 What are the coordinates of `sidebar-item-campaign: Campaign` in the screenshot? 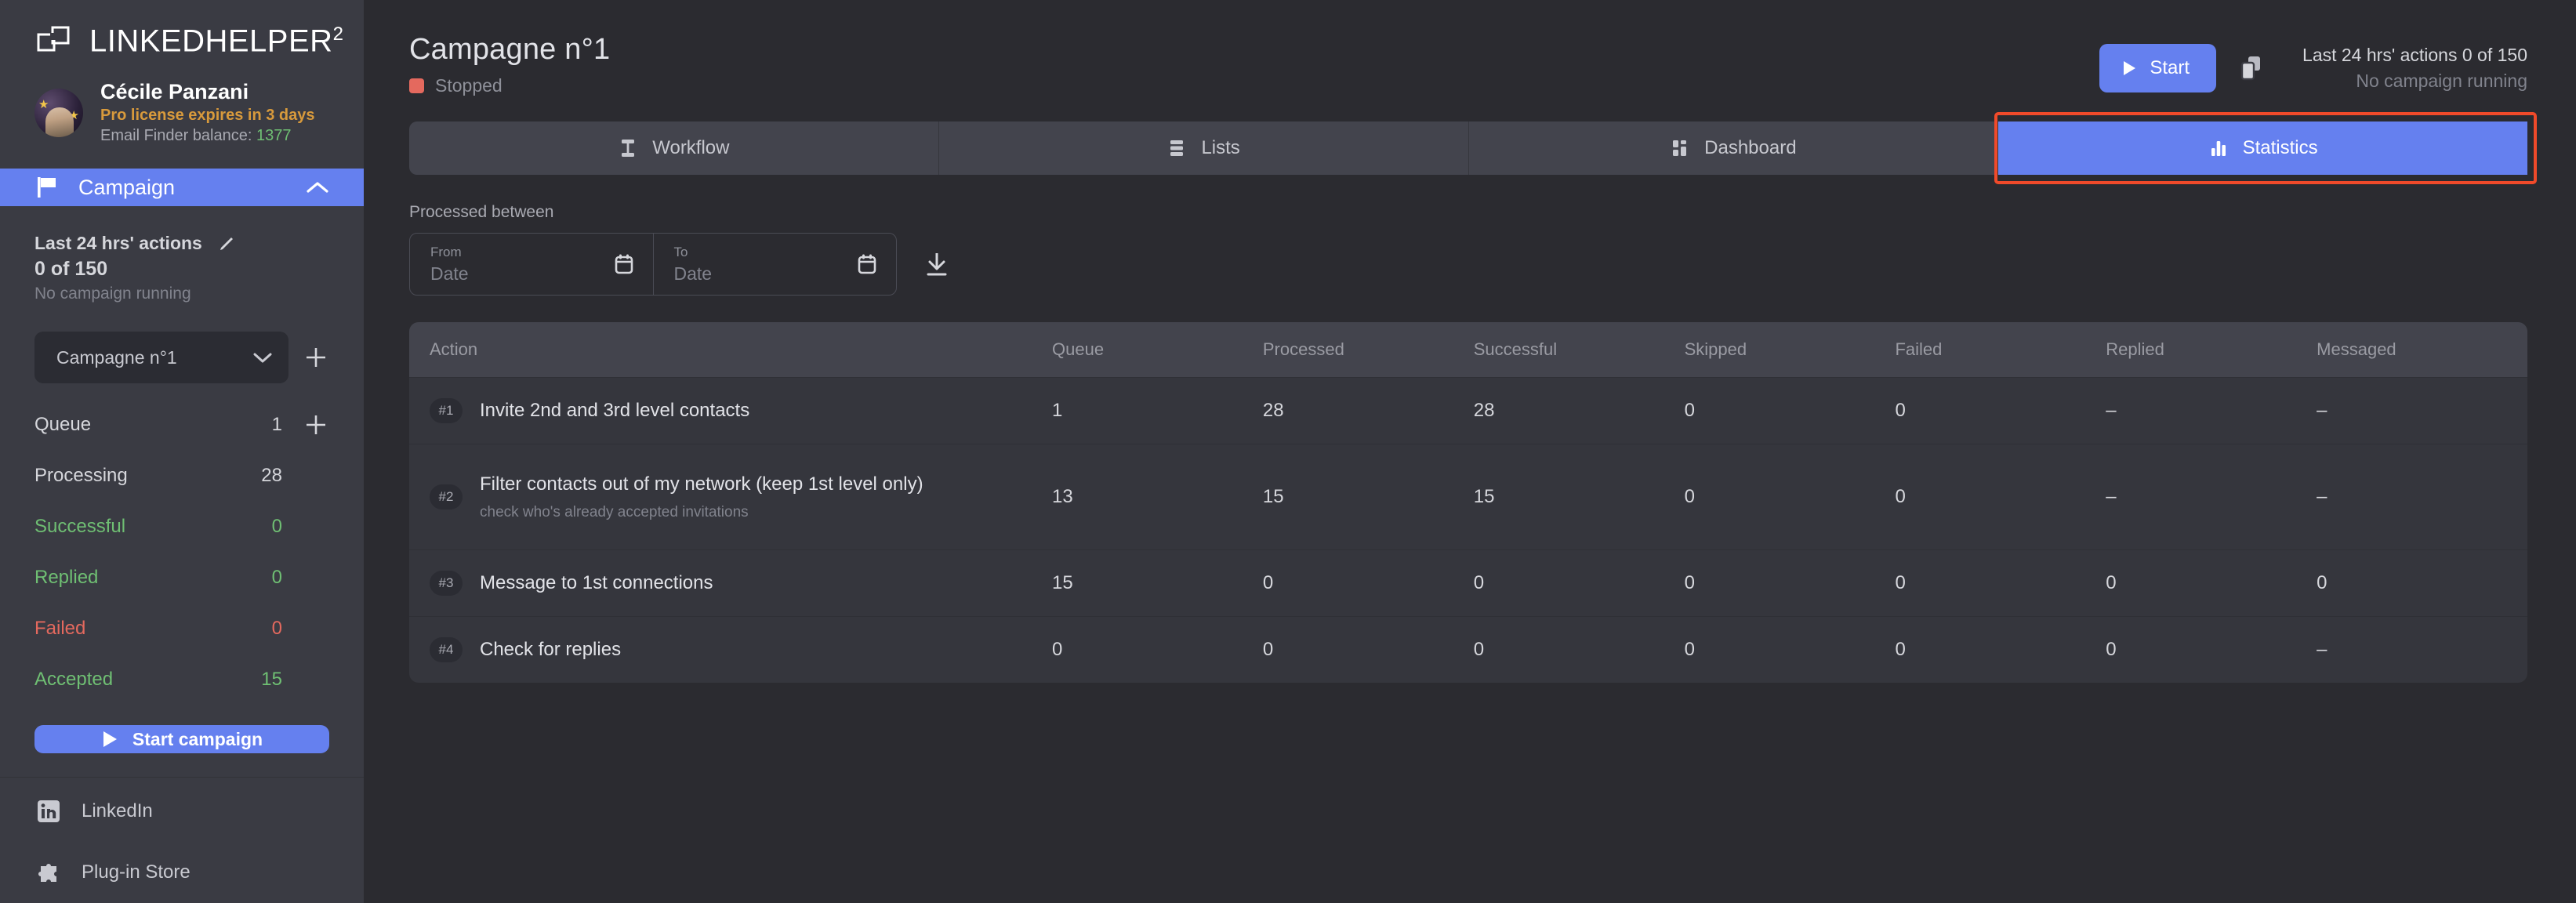 It's located at (182, 188).